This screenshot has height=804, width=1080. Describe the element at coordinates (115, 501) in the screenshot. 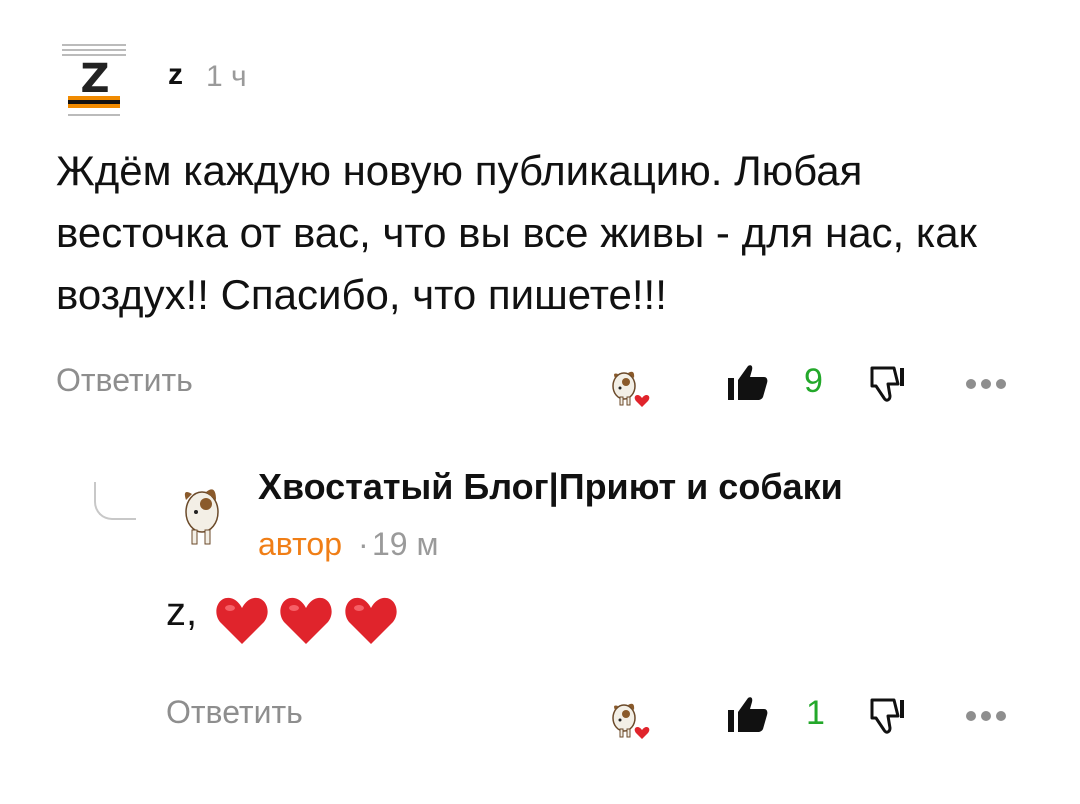

I see `thread-connector` at that location.